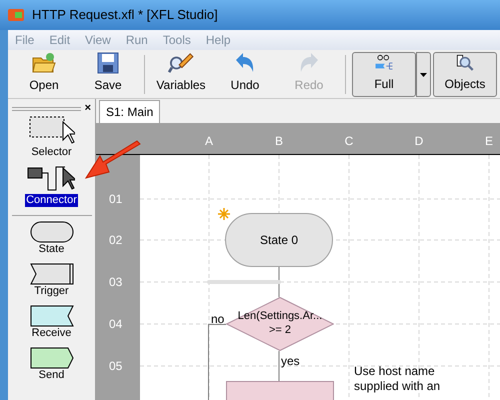 This screenshot has height=400, width=500. What do you see at coordinates (51, 152) in the screenshot?
I see `palette-item-label: Selector` at bounding box center [51, 152].